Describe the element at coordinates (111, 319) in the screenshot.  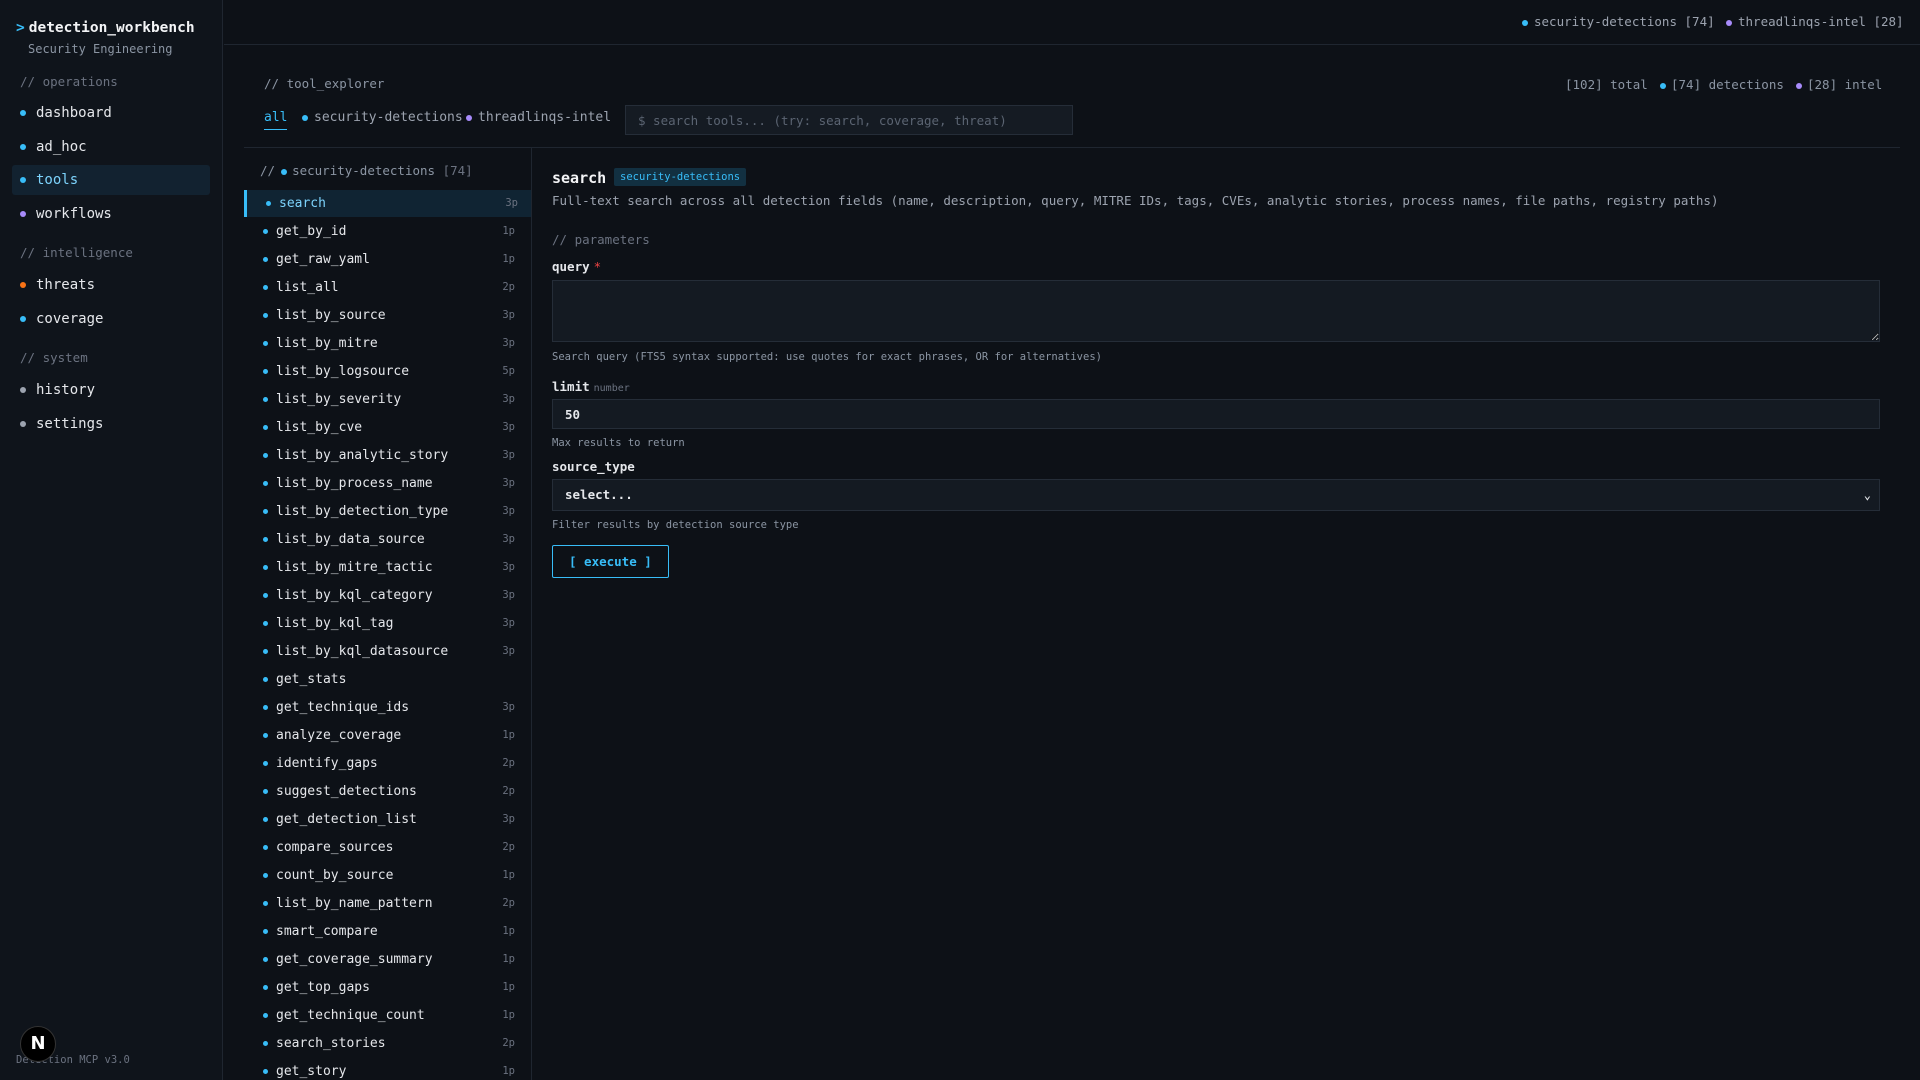
I see `sidebar-item-coverage: coverage` at that location.